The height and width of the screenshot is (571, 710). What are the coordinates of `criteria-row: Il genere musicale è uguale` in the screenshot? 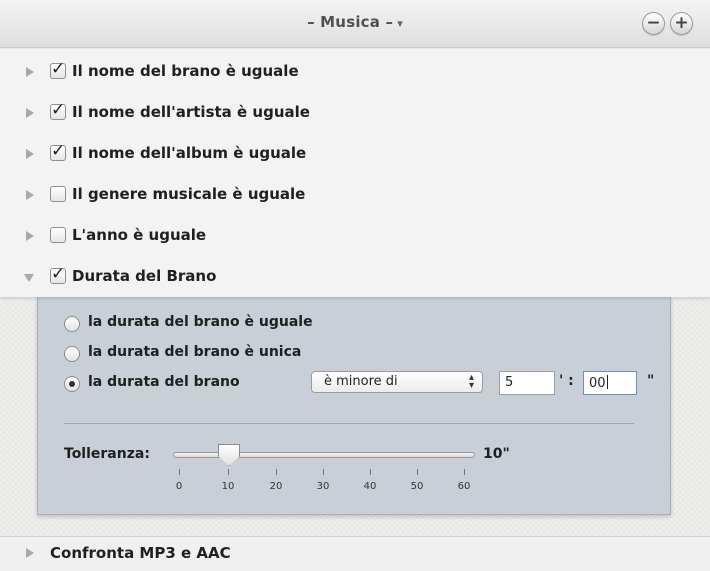 It's located at (355, 195).